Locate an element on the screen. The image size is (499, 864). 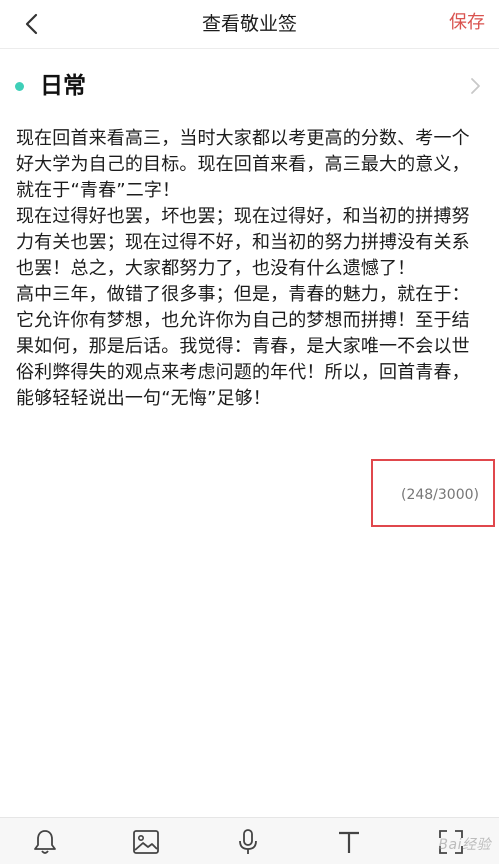
page-title: 查看敬业签 is located at coordinates (249, 24).